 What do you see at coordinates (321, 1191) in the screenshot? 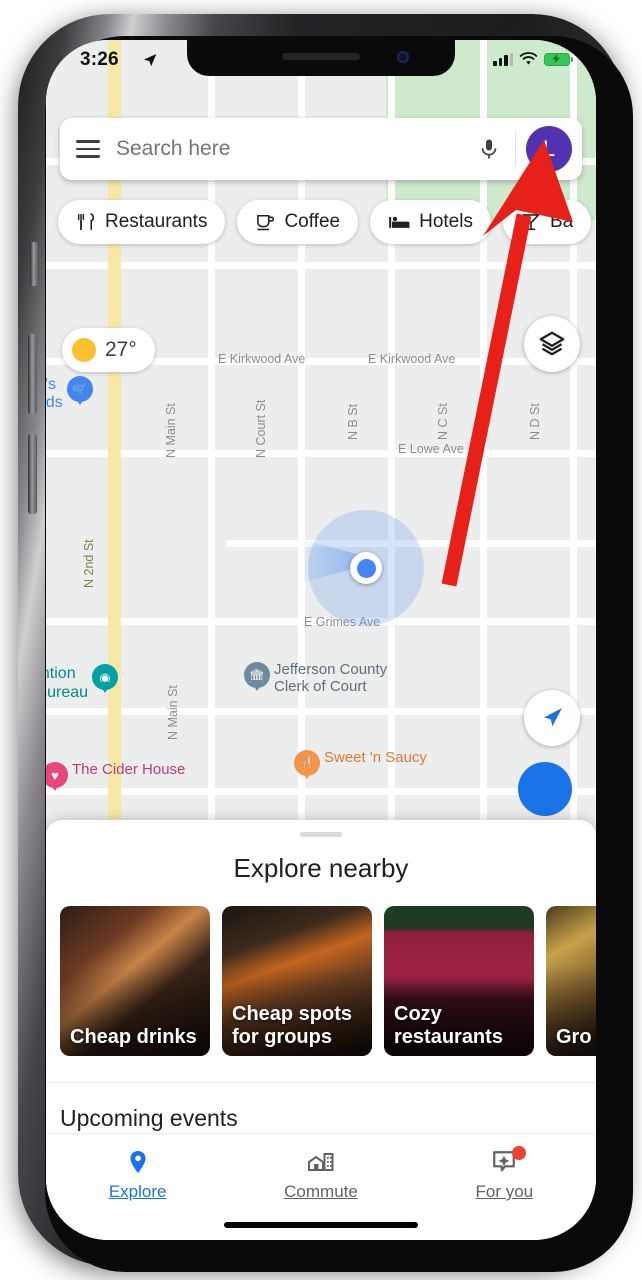
I see `nav-label: Commute` at bounding box center [321, 1191].